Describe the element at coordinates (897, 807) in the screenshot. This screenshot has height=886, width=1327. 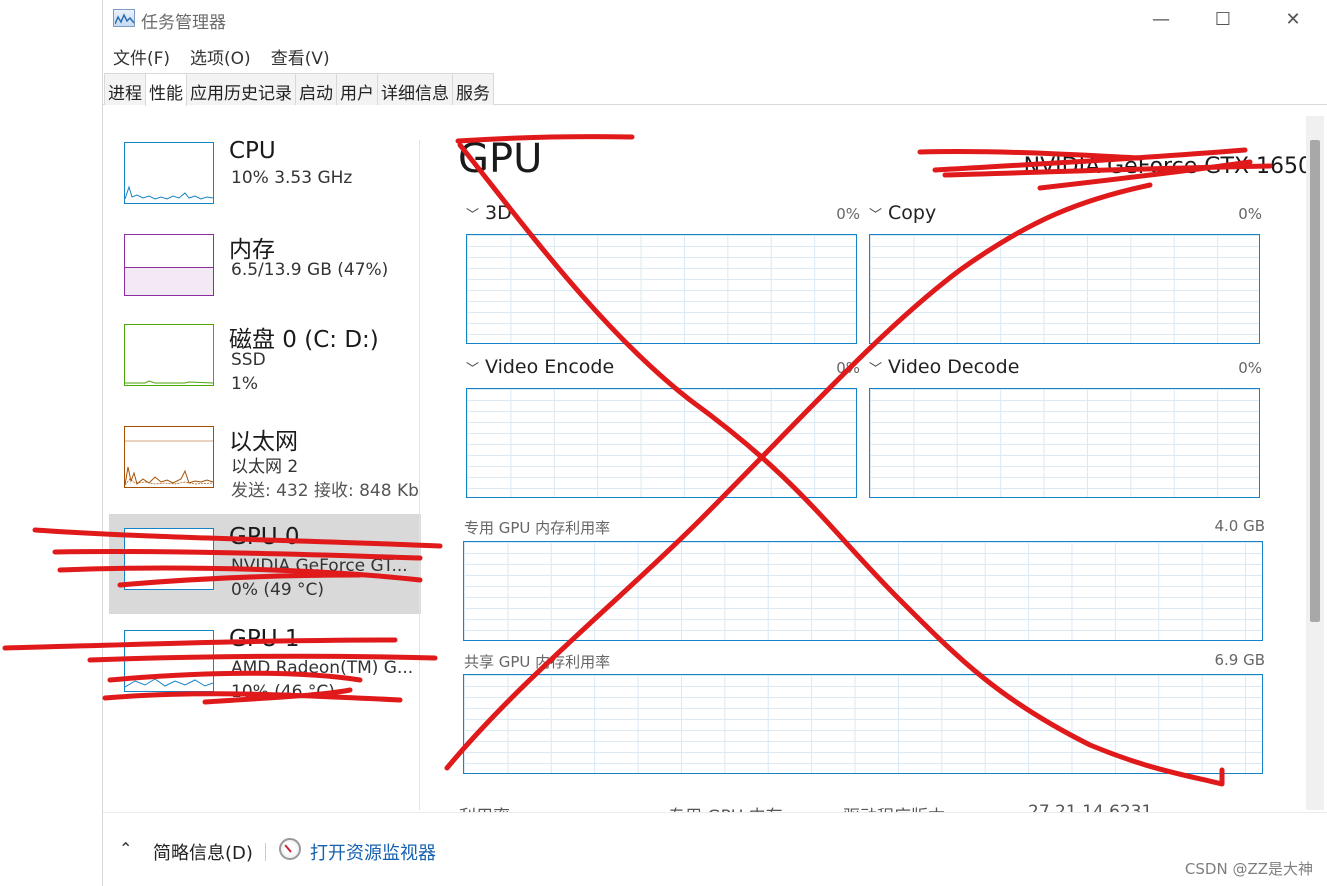
I see `stat-driver-version-label: 驱动程序版本:` at that location.